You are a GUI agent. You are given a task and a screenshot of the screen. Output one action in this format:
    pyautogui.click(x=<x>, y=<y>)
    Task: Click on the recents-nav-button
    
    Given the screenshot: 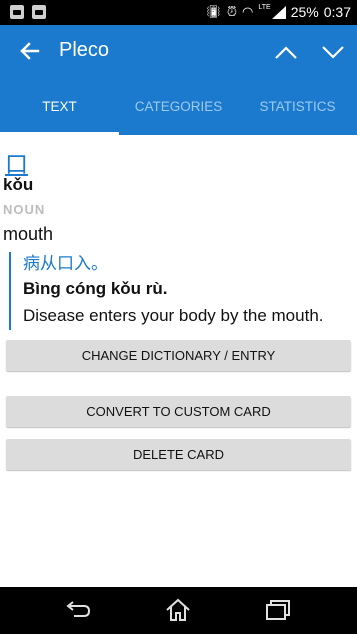 What is the action you would take?
    pyautogui.click(x=278, y=610)
    